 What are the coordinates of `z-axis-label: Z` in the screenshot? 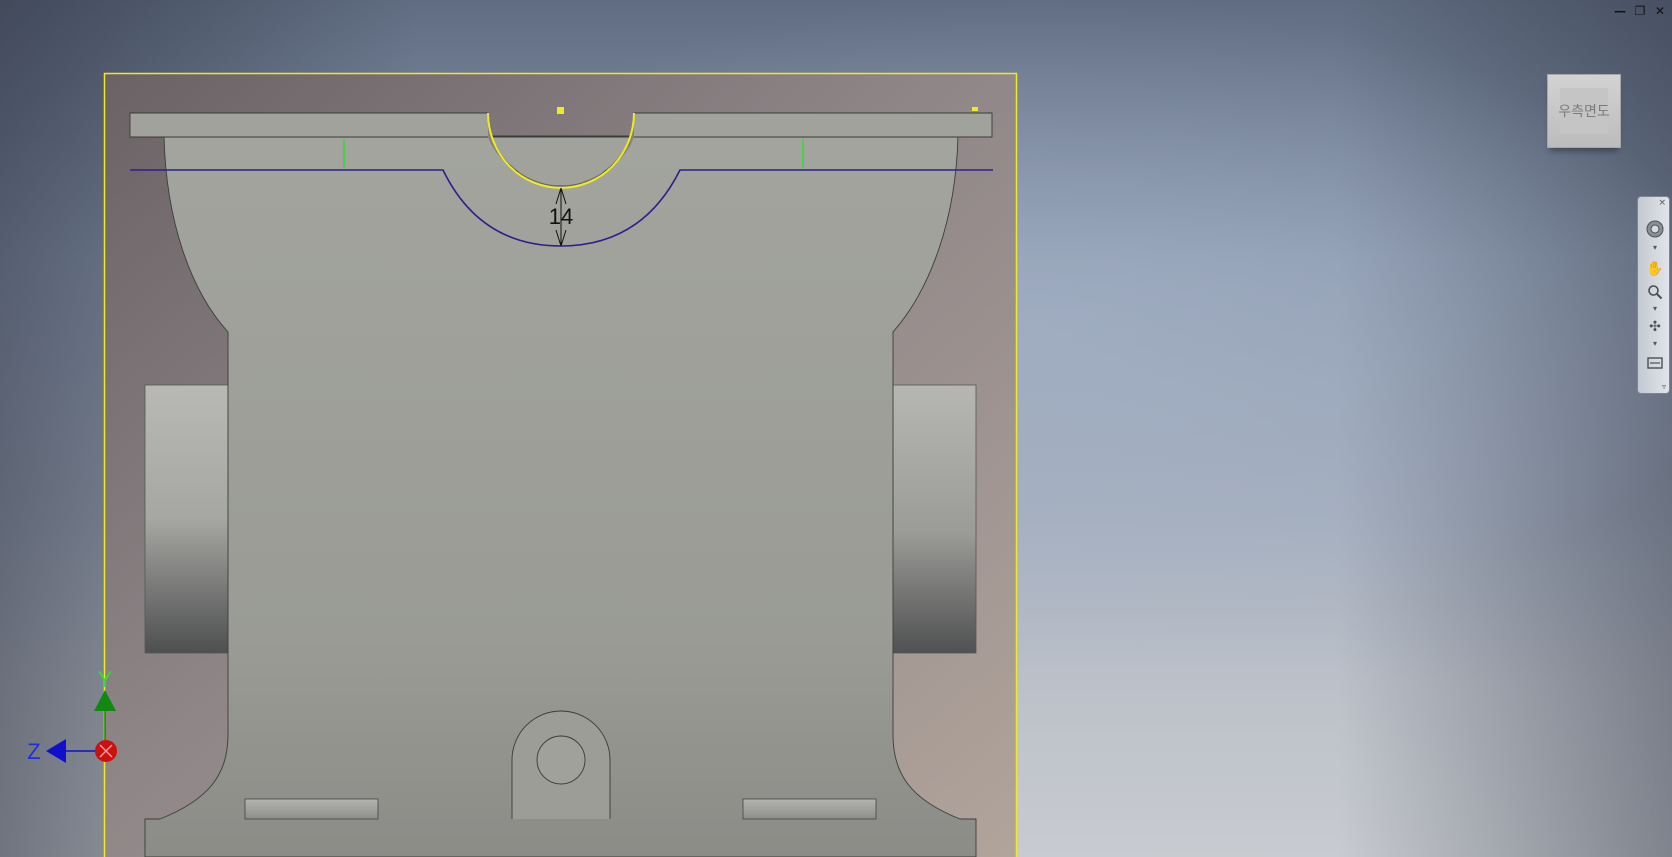 It's located at (33, 751).